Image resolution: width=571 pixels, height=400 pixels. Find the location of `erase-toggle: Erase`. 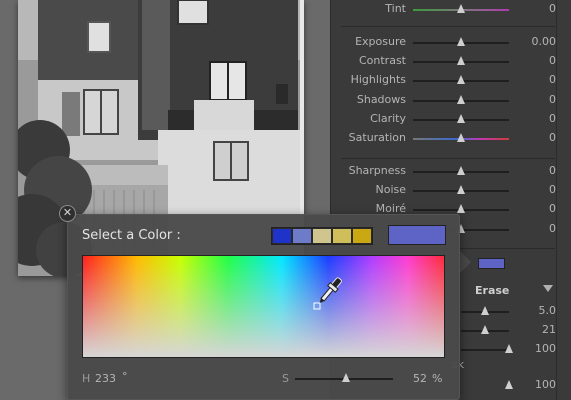

erase-toggle: Erase is located at coordinates (509, 290).